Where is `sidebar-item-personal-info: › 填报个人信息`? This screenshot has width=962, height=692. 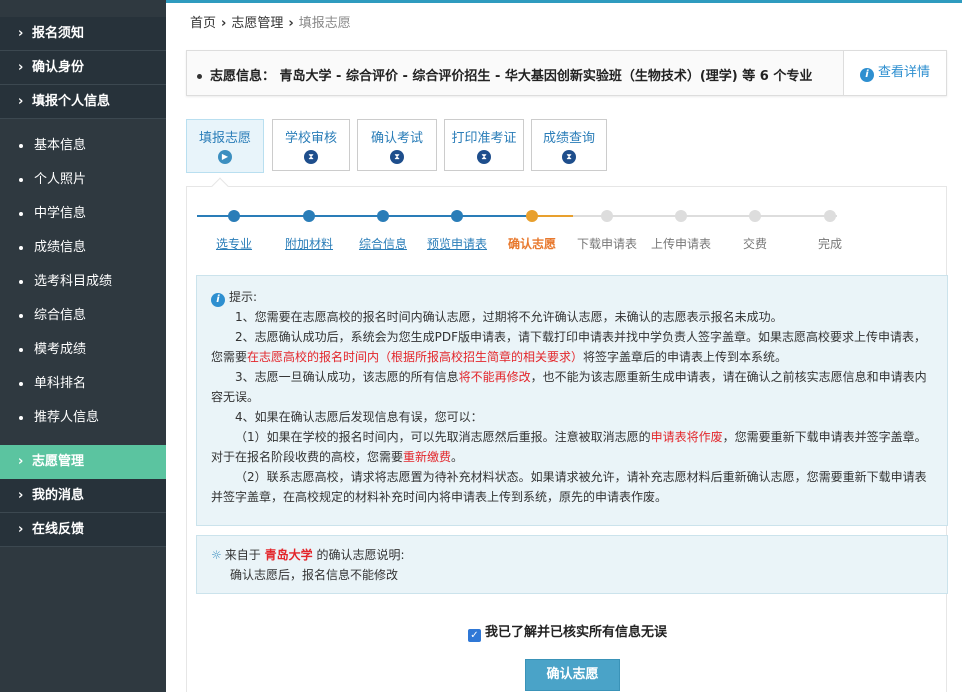 sidebar-item-personal-info: › 填报个人信息 is located at coordinates (83, 102).